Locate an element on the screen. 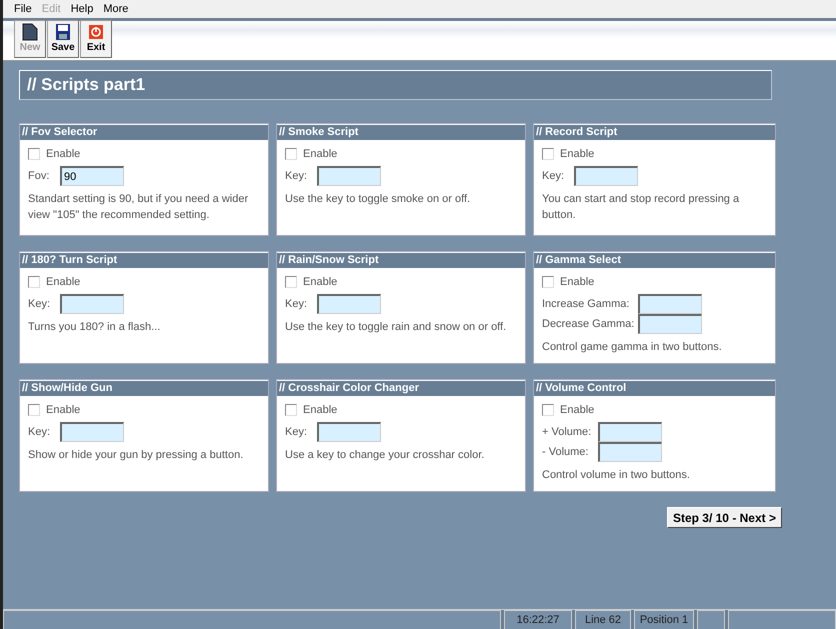 Image resolution: width=836 pixels, height=629 pixels. field-label: + Volume: is located at coordinates (567, 432).